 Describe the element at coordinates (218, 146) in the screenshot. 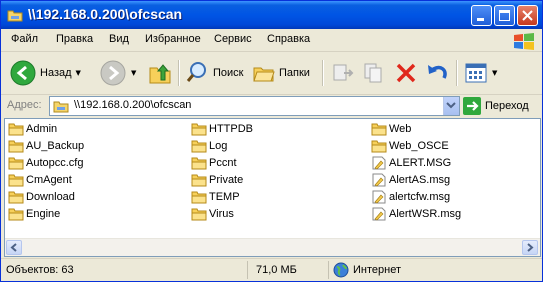

I see `item-name: Log` at that location.